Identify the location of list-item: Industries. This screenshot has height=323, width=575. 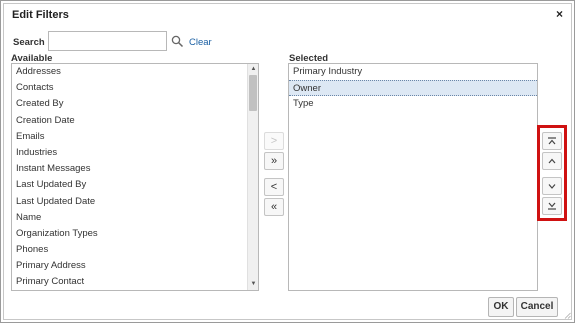
(135, 153).